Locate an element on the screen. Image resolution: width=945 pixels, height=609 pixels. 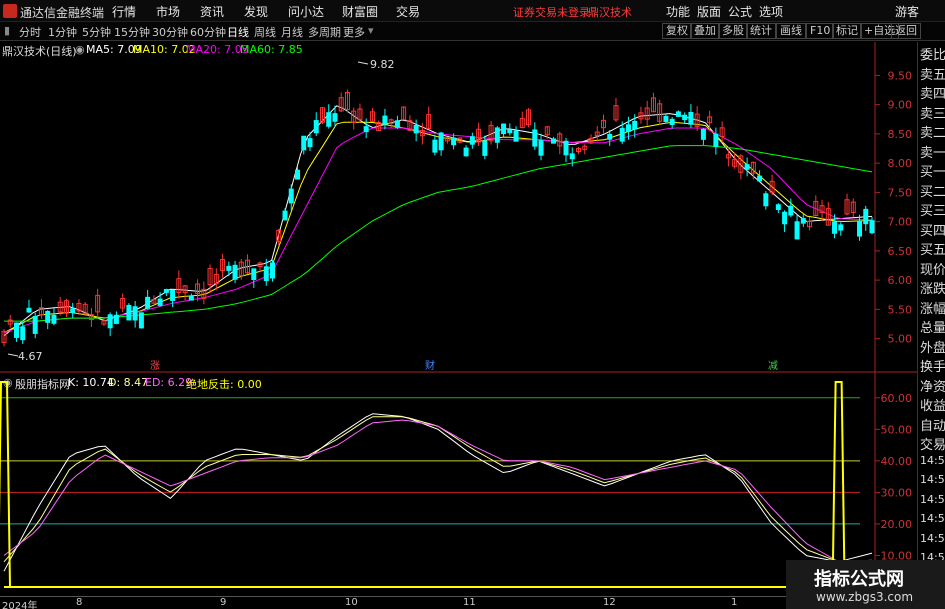
period-1min: 1分钟 is located at coordinates (62, 32).